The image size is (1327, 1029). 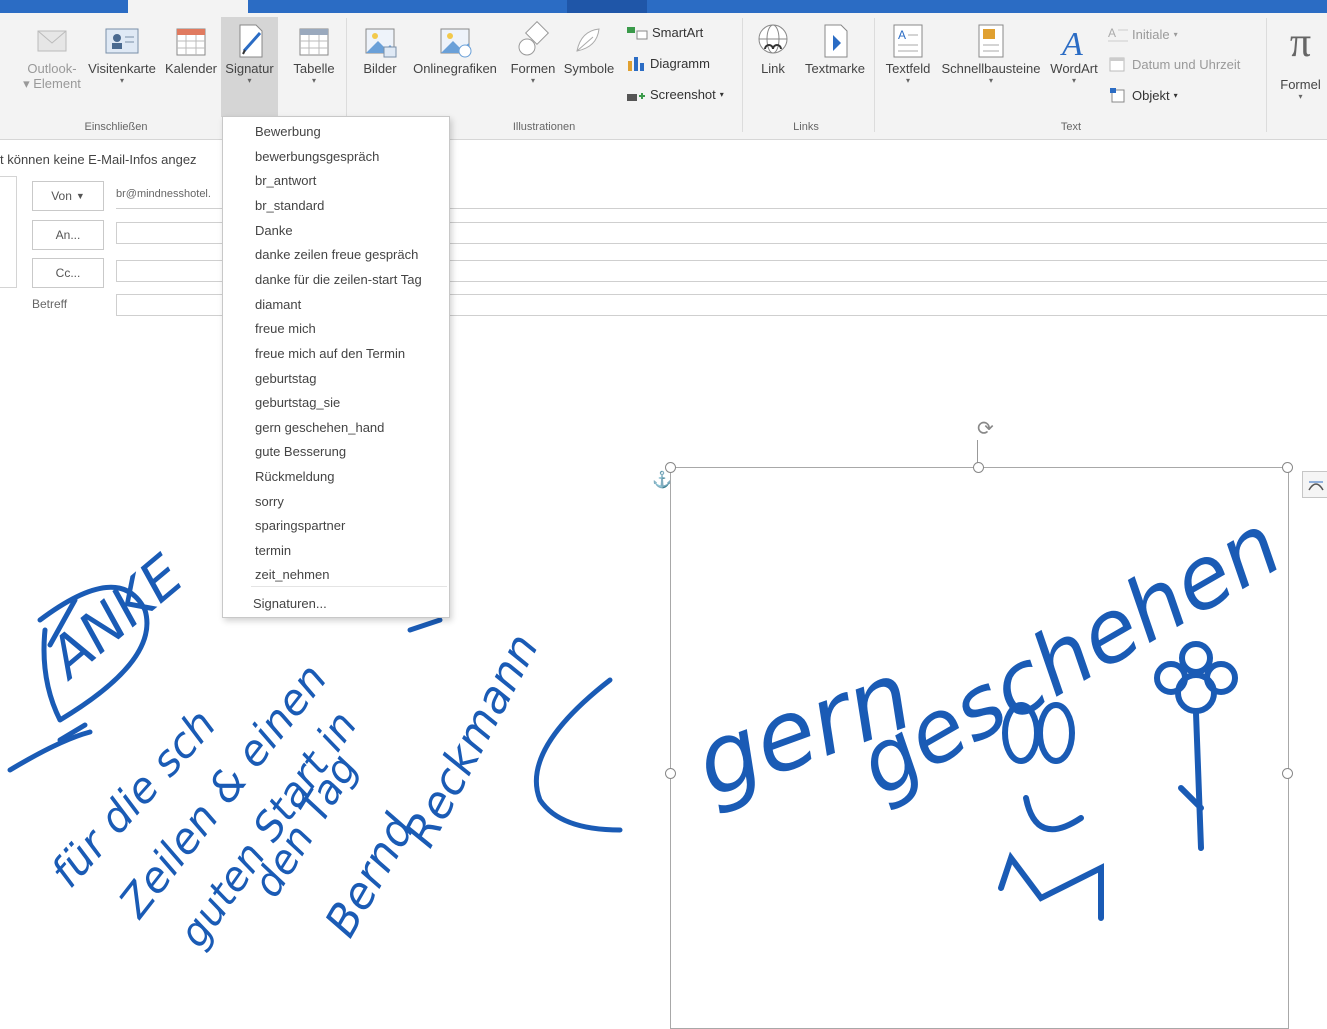 What do you see at coordinates (336, 254) in the screenshot?
I see `signature-item-danke-zeilen-freue-gespraech: danke zeilen freue gespräch` at bounding box center [336, 254].